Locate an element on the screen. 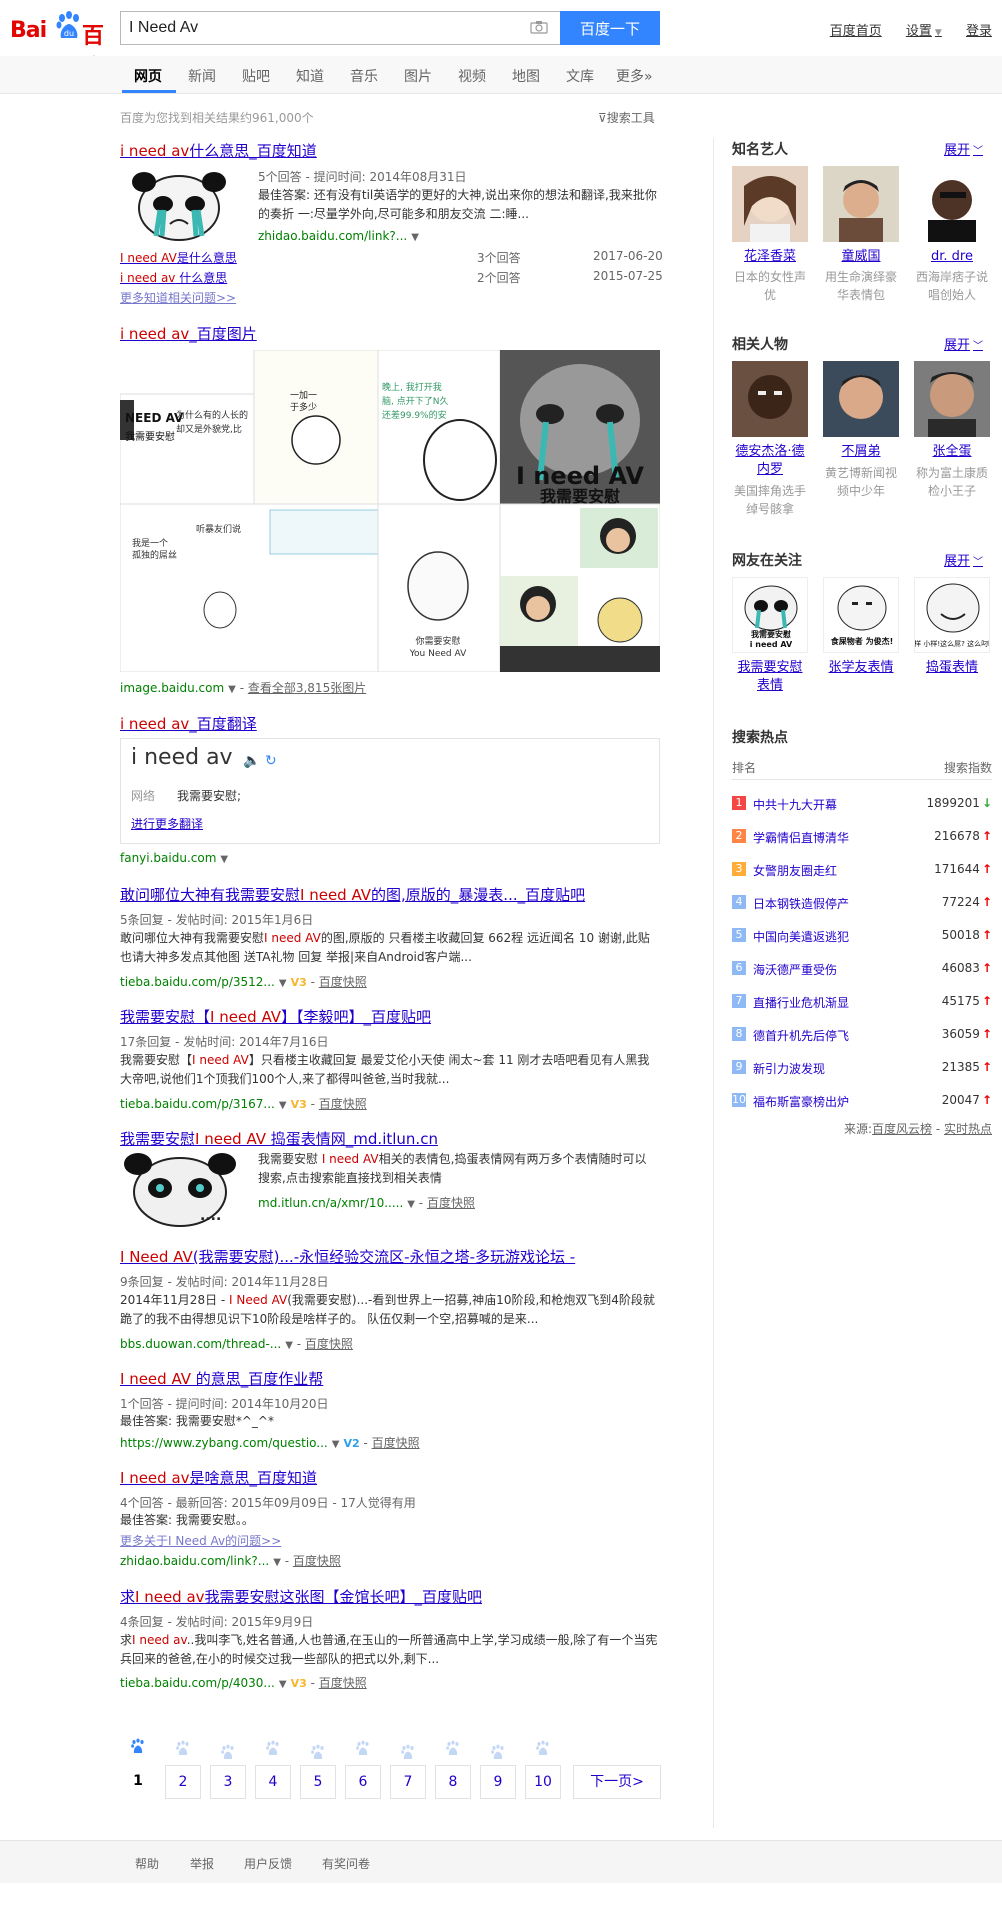  more-questions-link: 更多关于I Need Av的问题>> is located at coordinates (200, 1540).